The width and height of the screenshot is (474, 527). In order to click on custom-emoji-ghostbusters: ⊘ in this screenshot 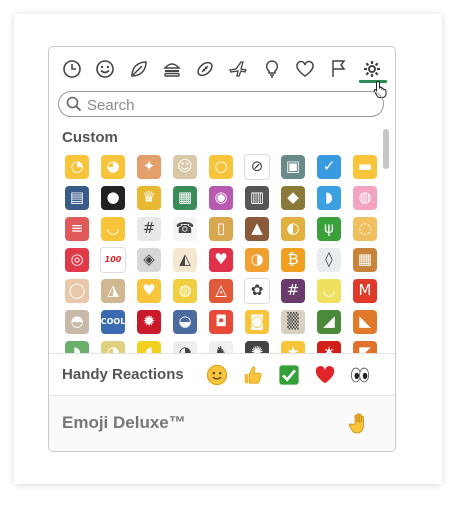, I will do `click(257, 166)`.